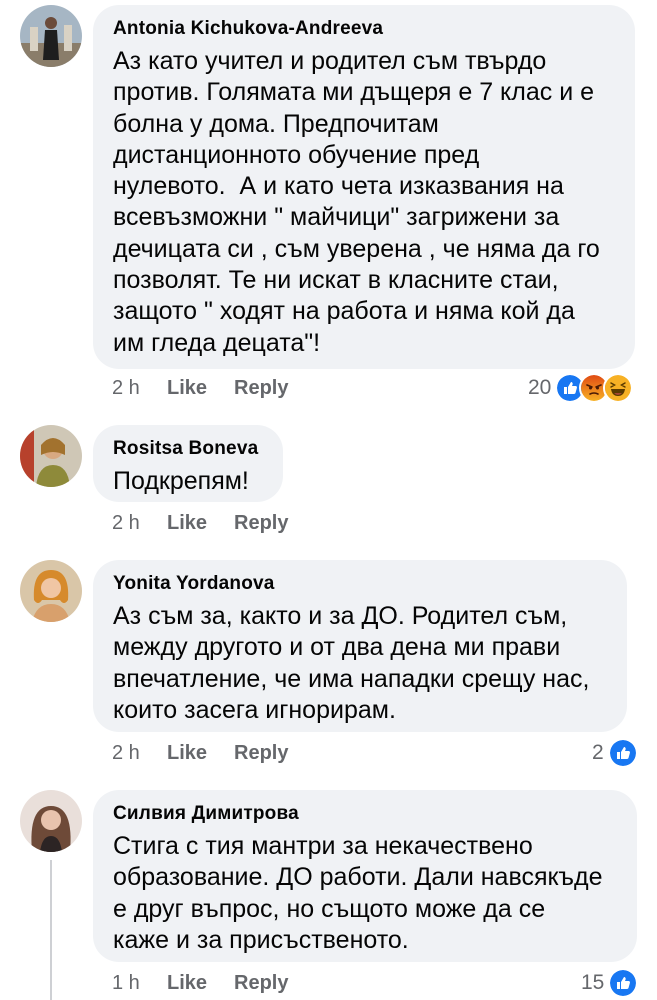 This screenshot has height=1000, width=657. What do you see at coordinates (188, 449) in the screenshot?
I see `comment-author: Rositsa Boneva` at bounding box center [188, 449].